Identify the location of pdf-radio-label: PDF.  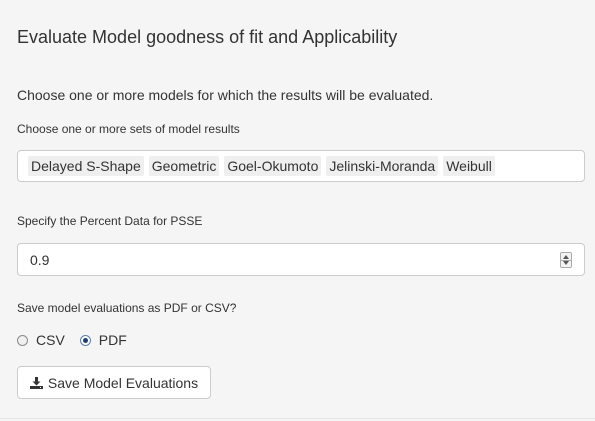
(113, 340).